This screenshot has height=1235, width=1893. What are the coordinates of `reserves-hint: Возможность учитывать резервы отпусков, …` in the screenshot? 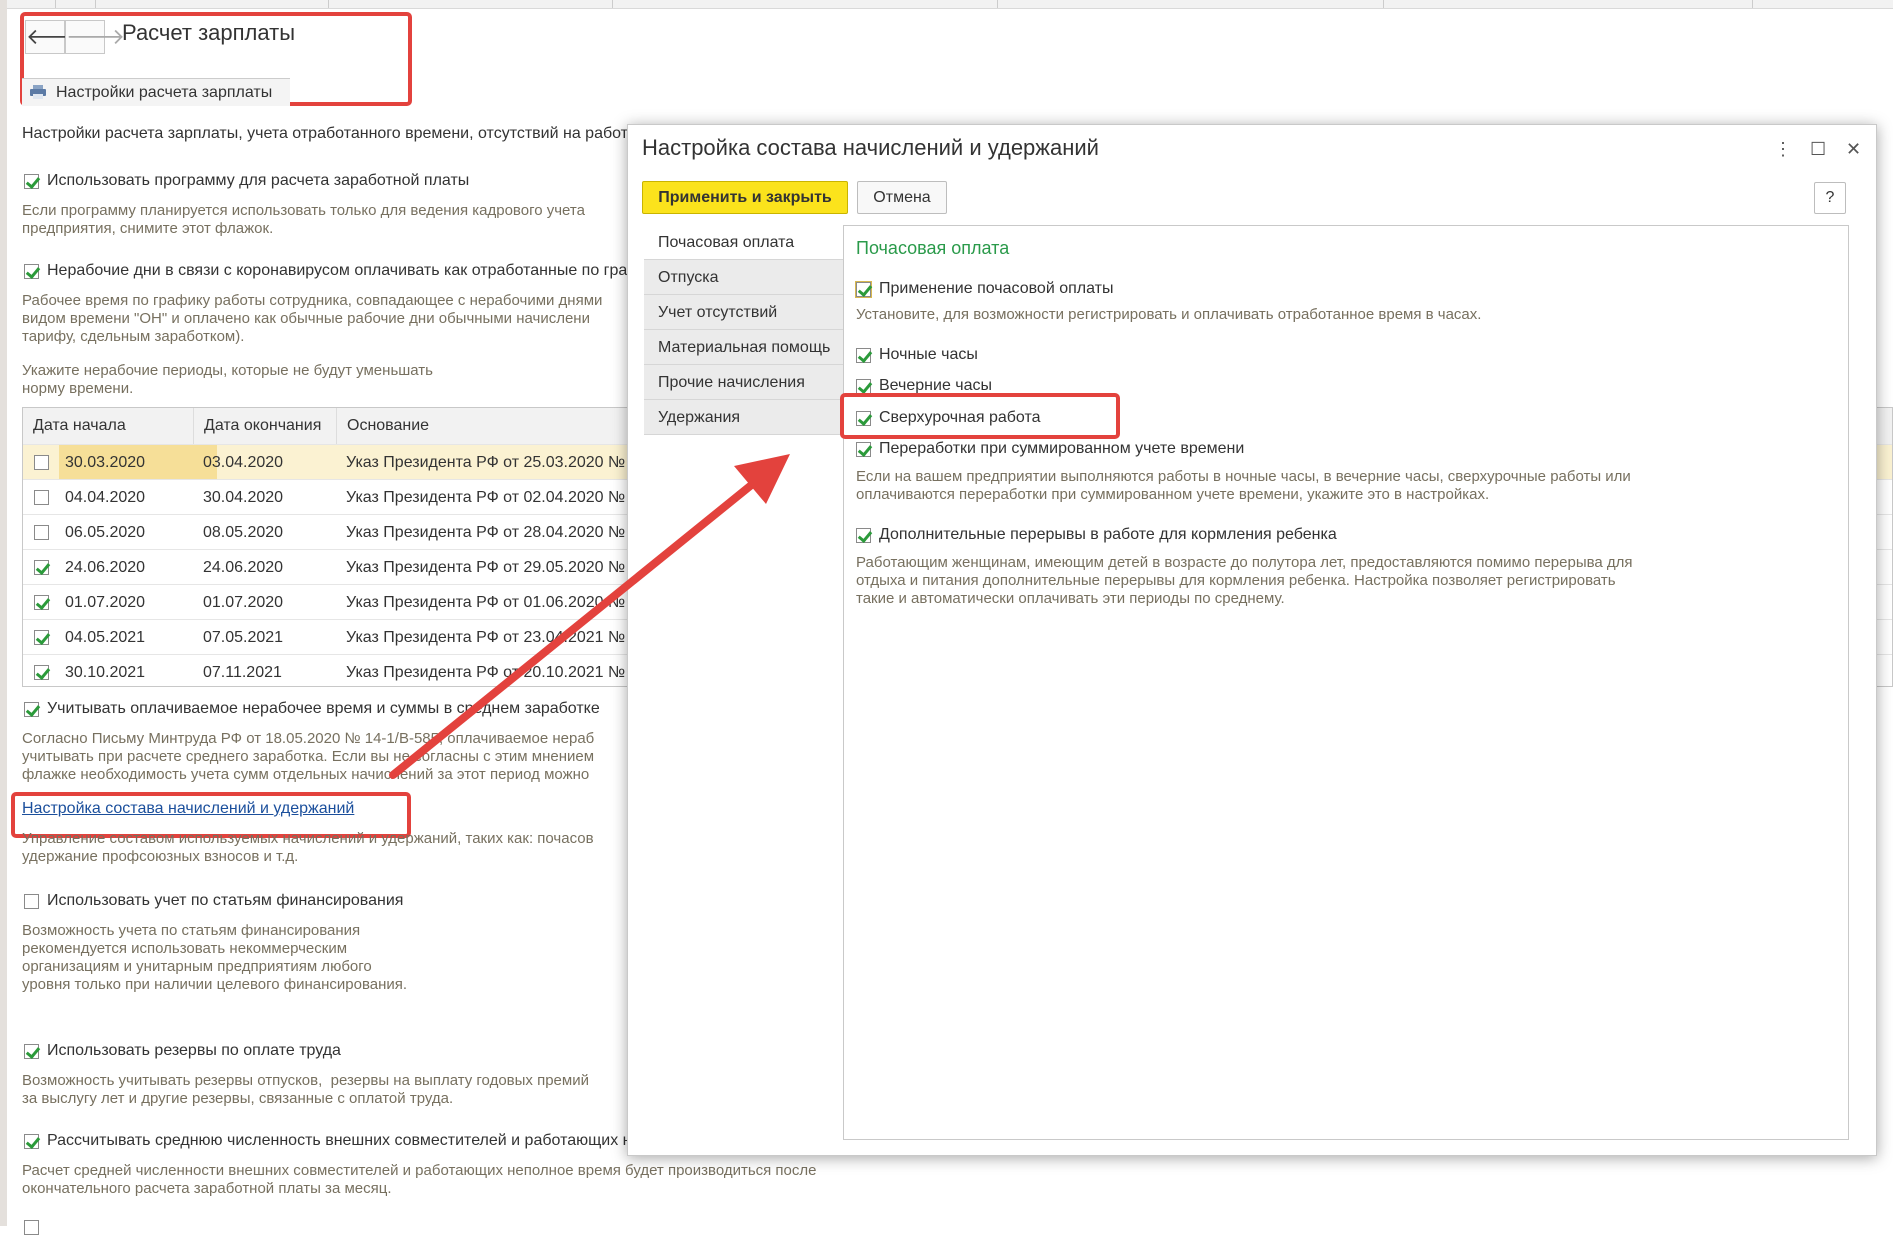 It's located at (305, 1089).